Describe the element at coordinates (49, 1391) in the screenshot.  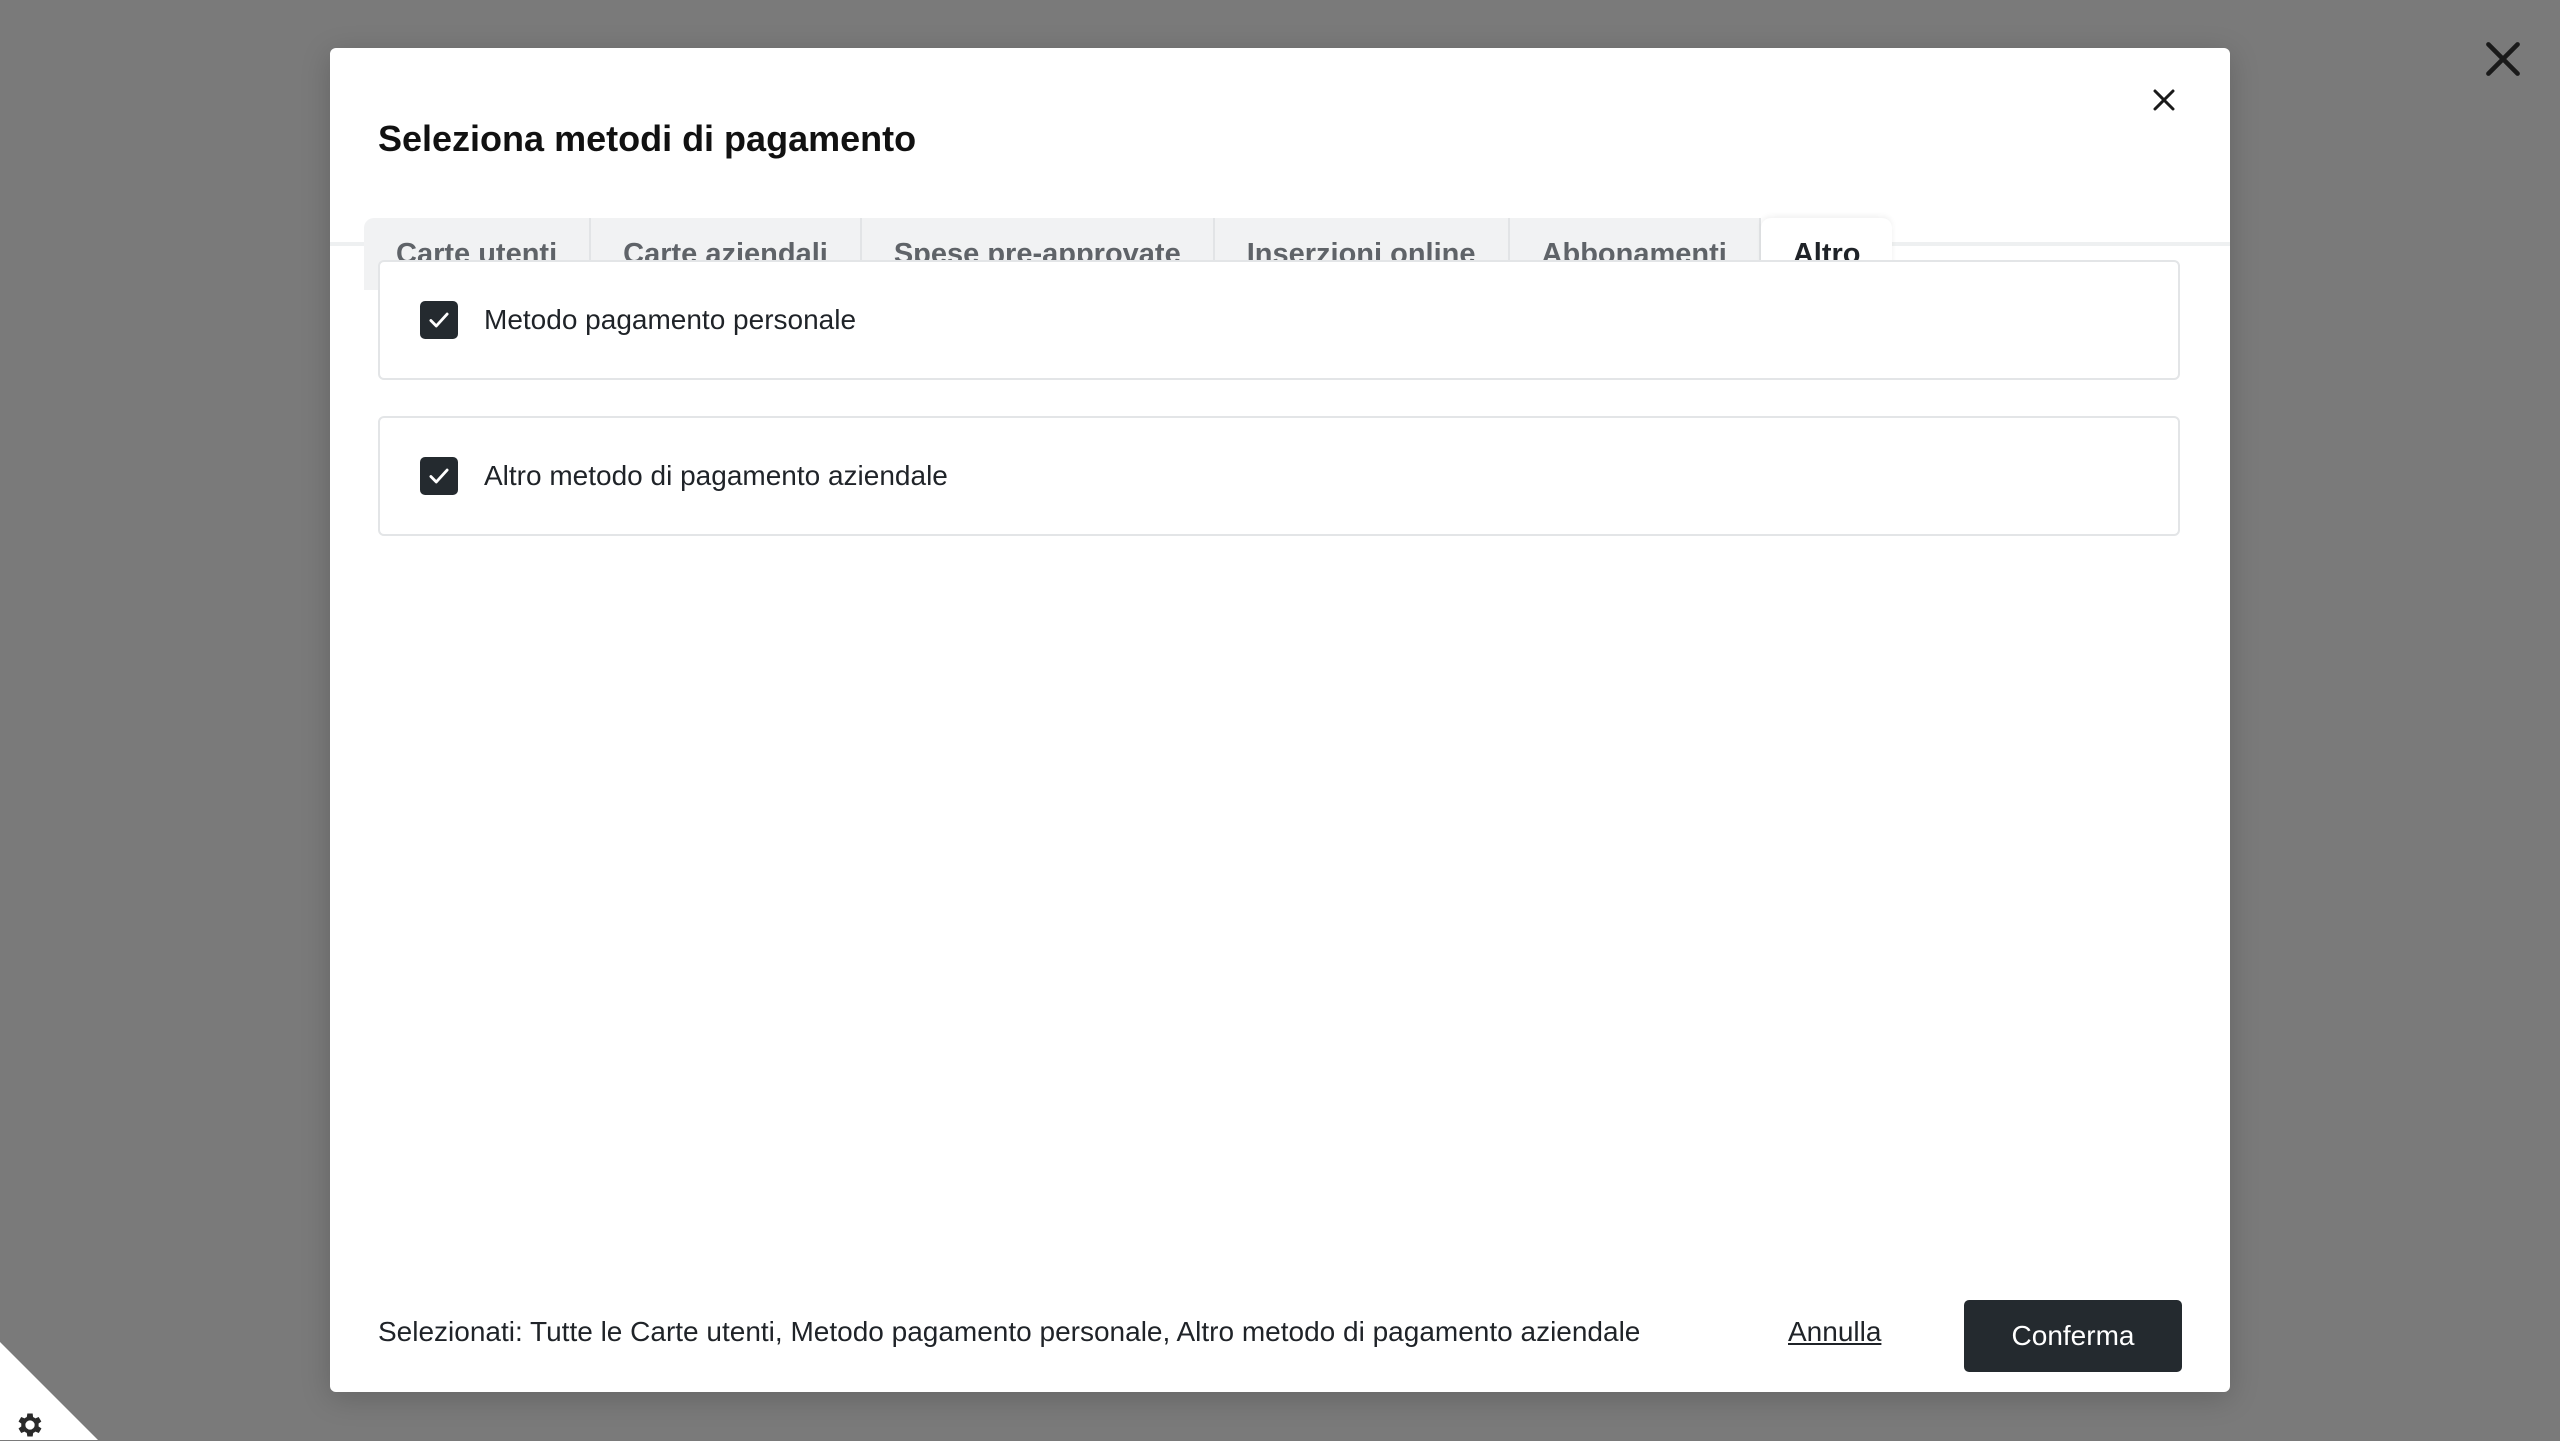
I see `settings-corner` at that location.